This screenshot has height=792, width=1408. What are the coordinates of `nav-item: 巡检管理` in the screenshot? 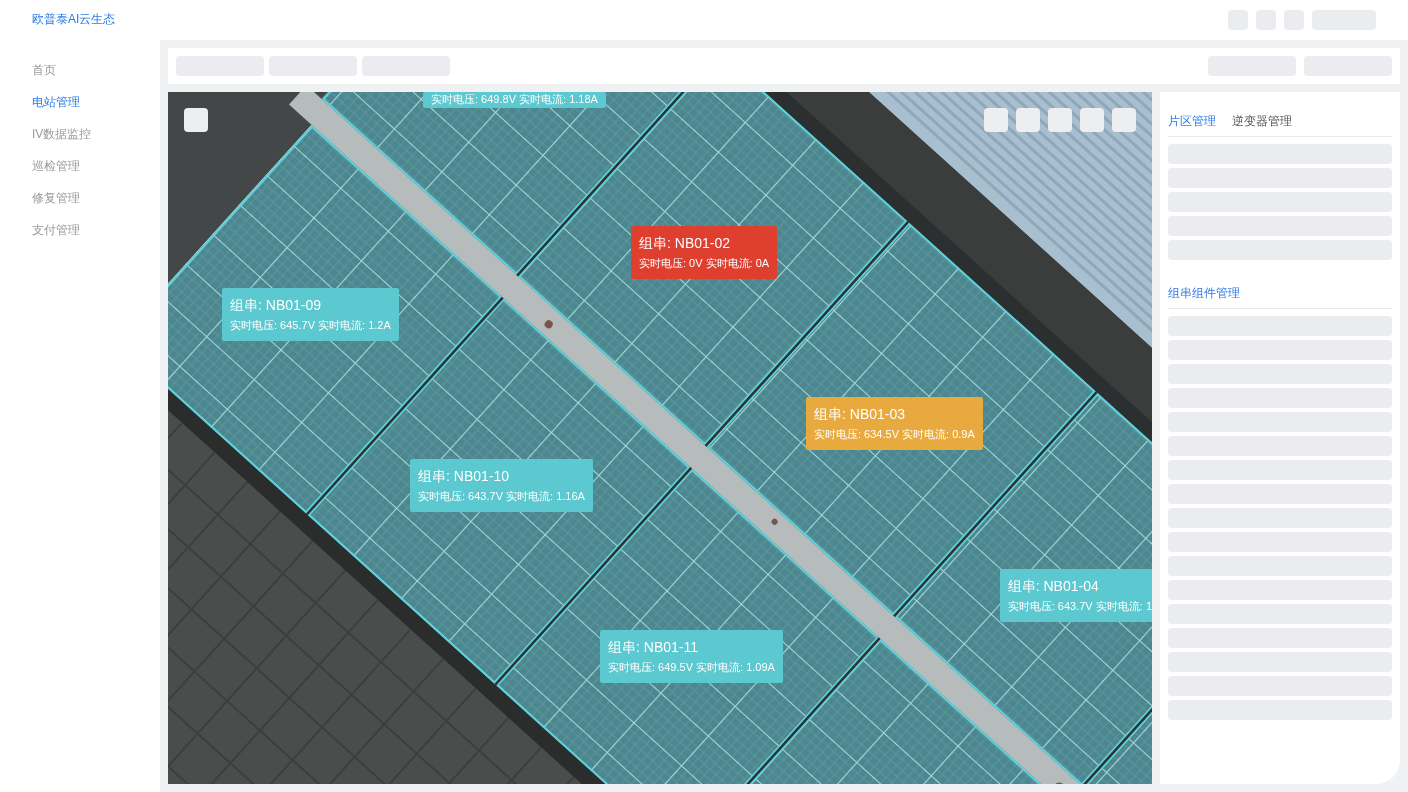 It's located at (56, 166).